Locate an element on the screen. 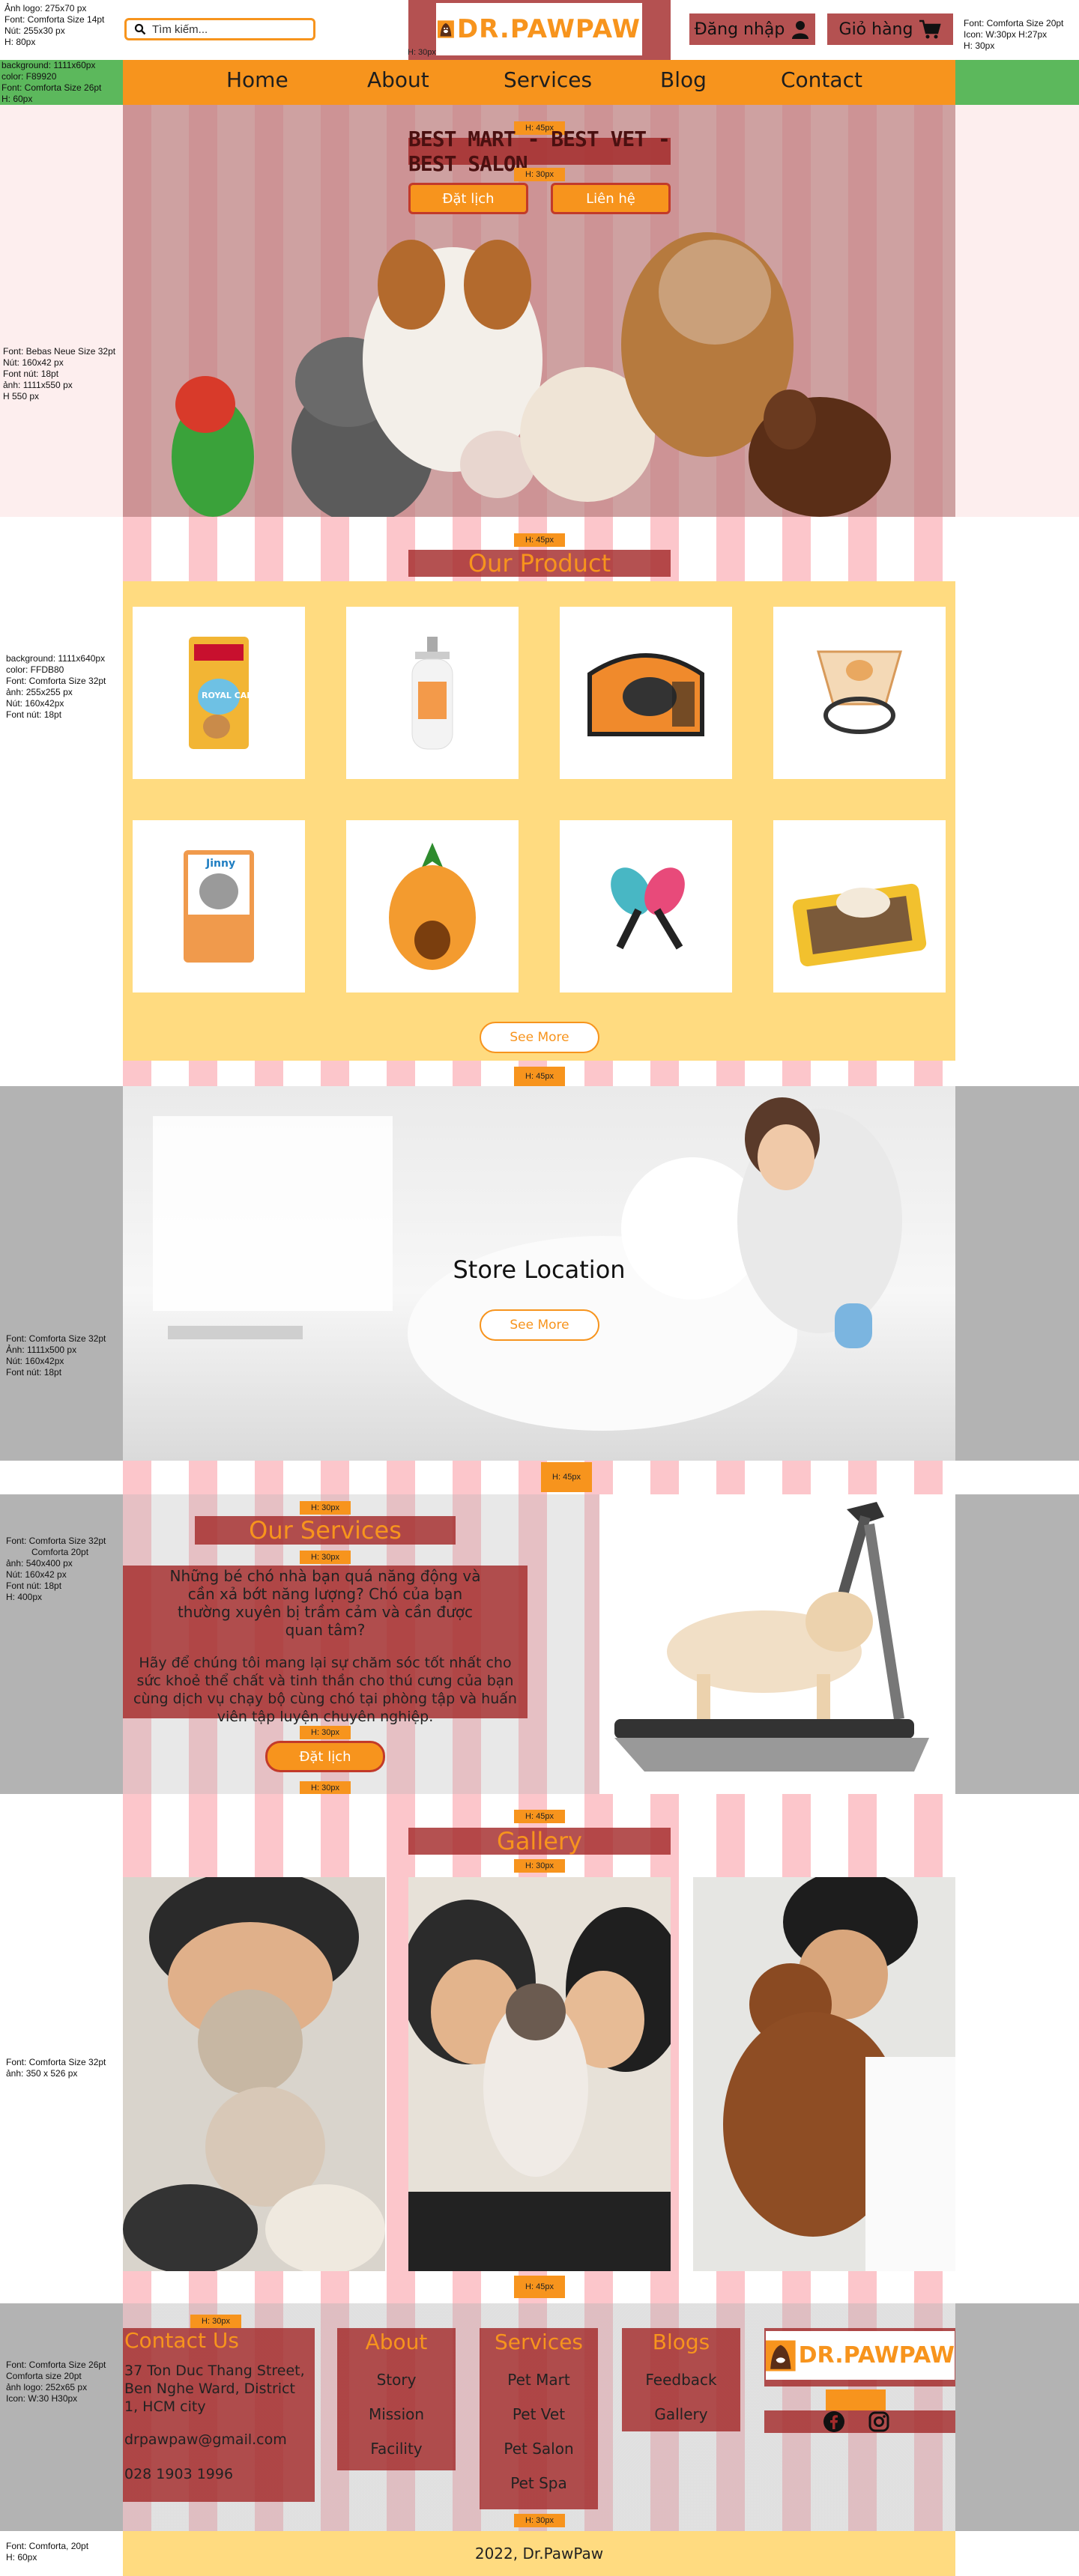 This screenshot has width=1079, height=2576. footer-social-bar is located at coordinates (859, 2421).